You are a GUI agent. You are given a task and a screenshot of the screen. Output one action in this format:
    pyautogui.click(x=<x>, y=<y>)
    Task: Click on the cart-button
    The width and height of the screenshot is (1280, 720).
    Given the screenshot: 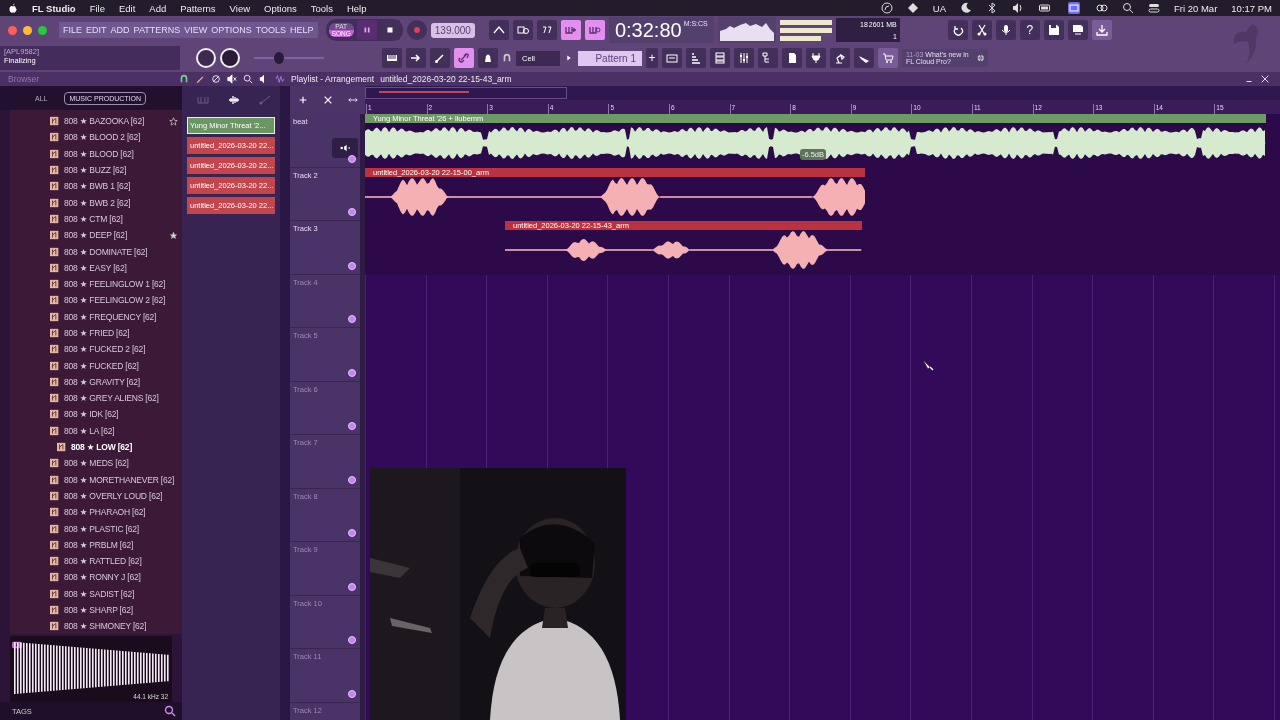 What is the action you would take?
    pyautogui.click(x=888, y=58)
    